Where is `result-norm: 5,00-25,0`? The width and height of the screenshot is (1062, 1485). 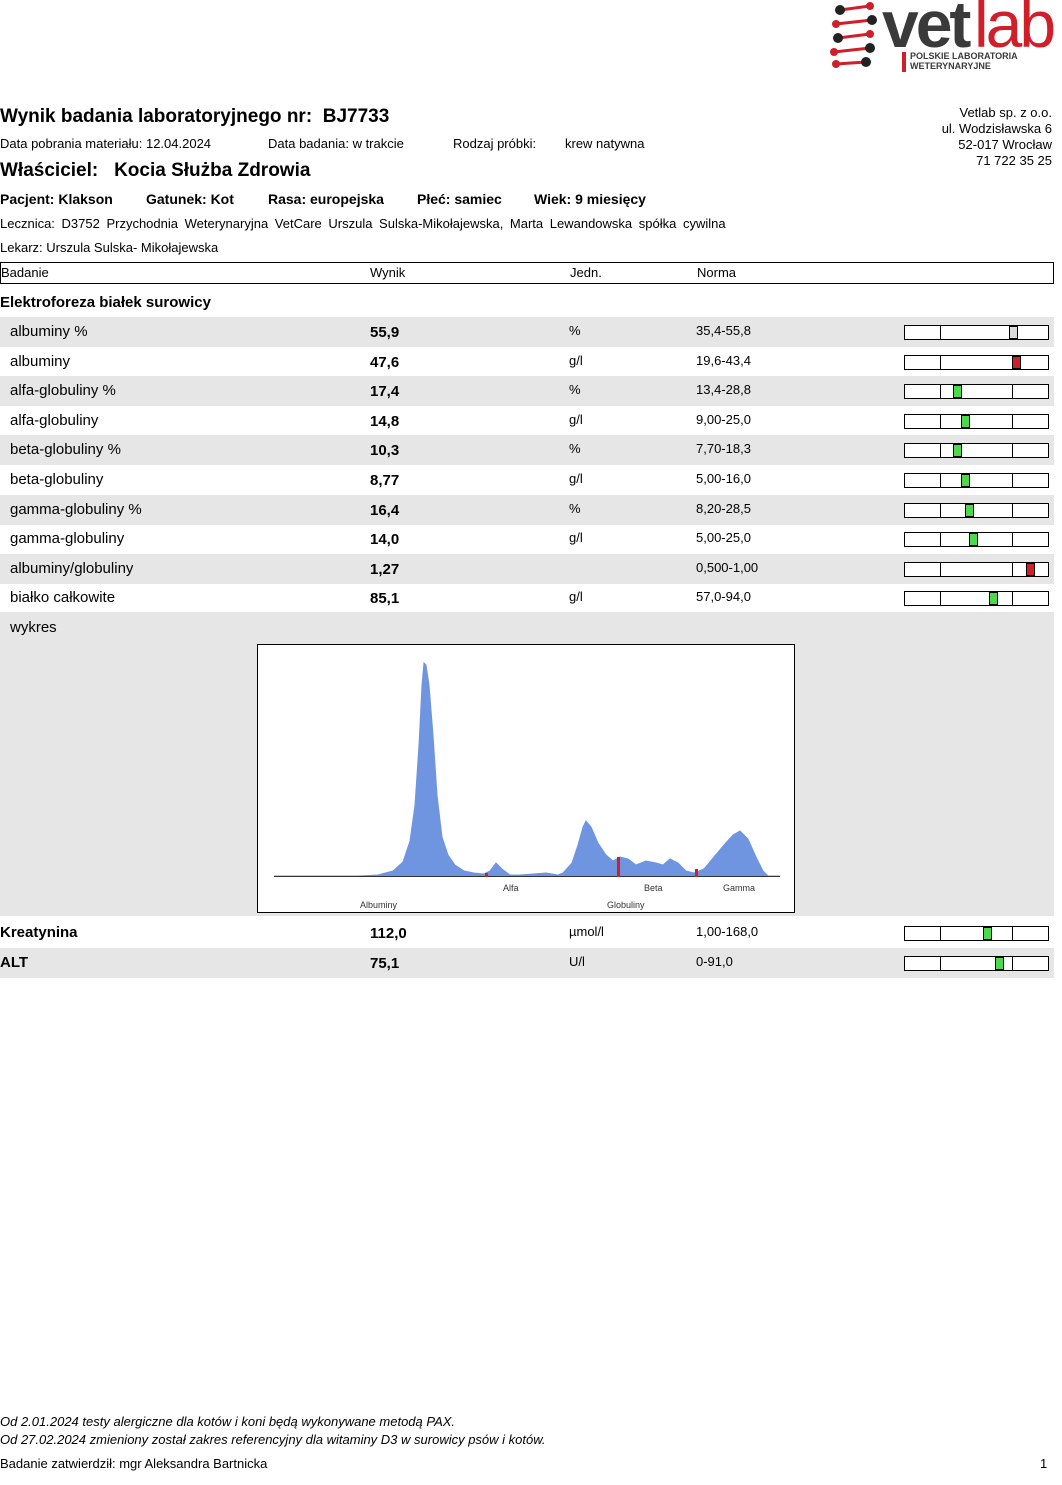
result-norm: 5,00-25,0 is located at coordinates (723, 538).